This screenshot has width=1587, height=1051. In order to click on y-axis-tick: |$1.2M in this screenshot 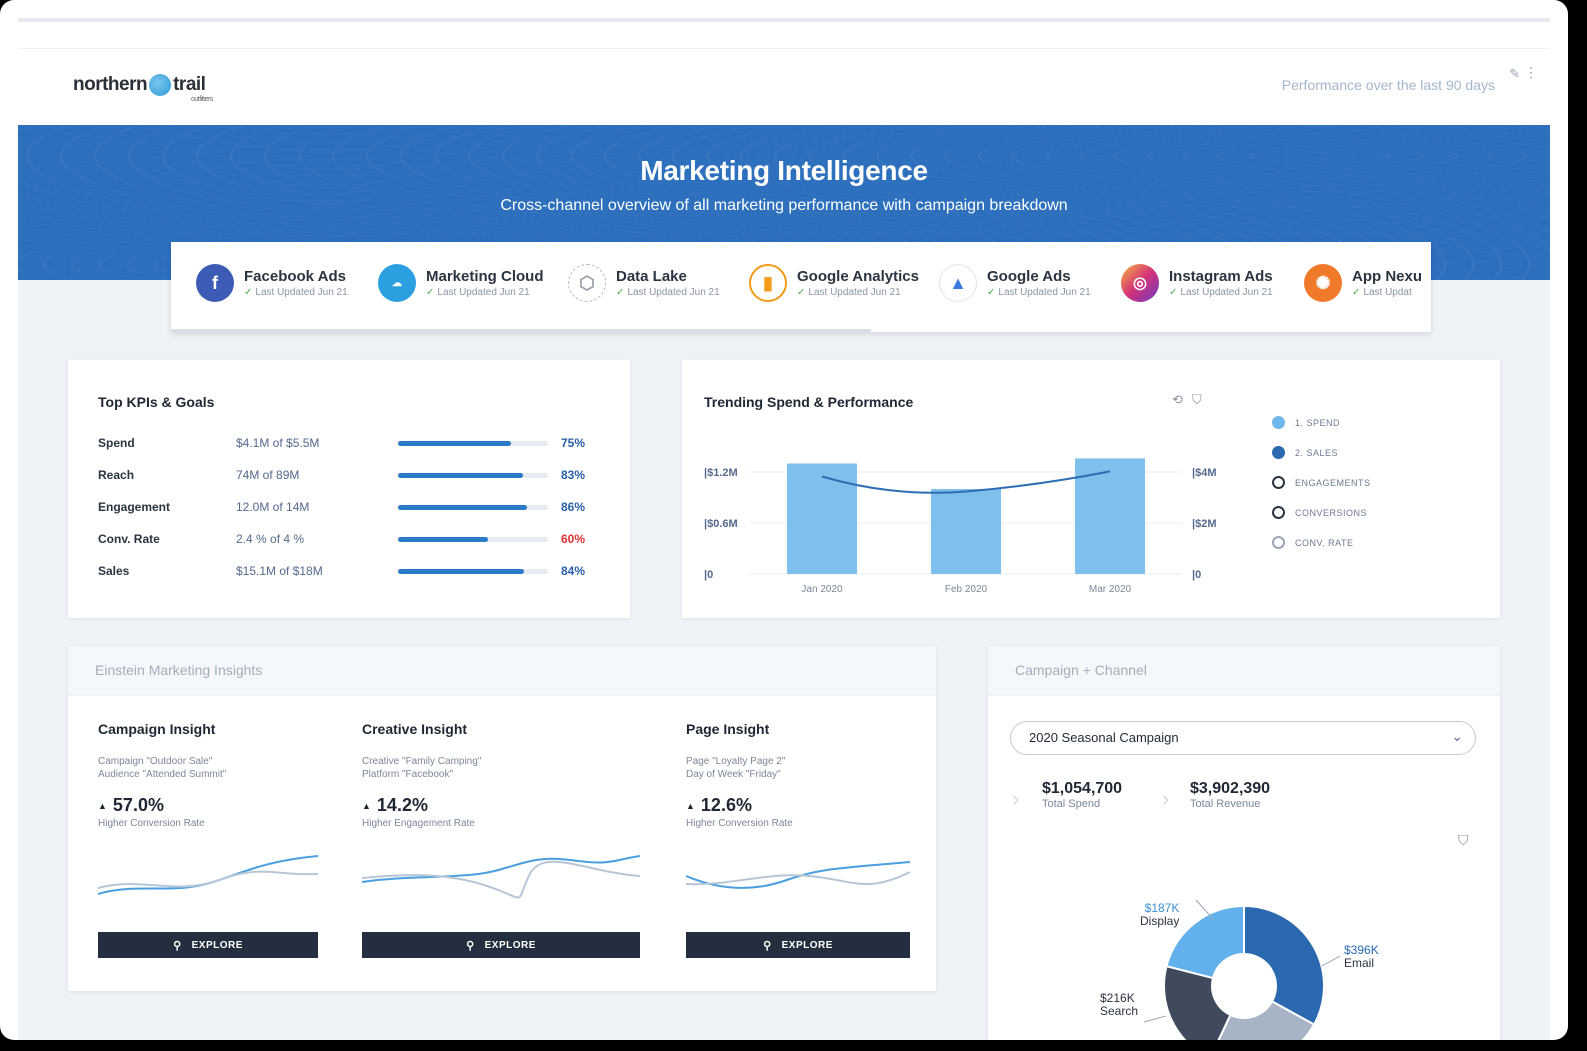, I will do `click(721, 473)`.